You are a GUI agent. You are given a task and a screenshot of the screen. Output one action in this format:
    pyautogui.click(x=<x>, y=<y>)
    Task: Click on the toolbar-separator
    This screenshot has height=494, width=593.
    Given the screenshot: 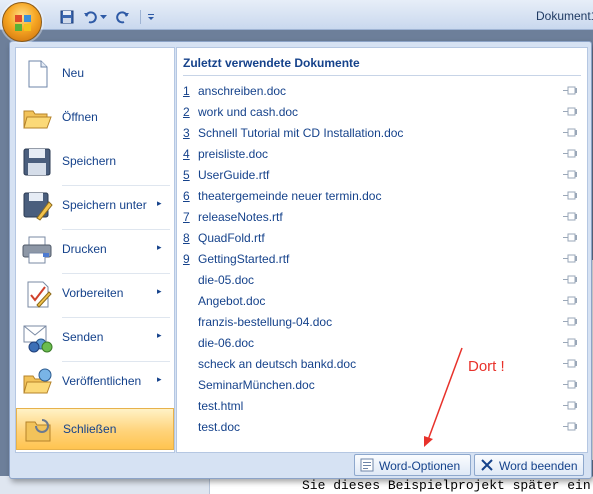 What is the action you would take?
    pyautogui.click(x=140, y=17)
    